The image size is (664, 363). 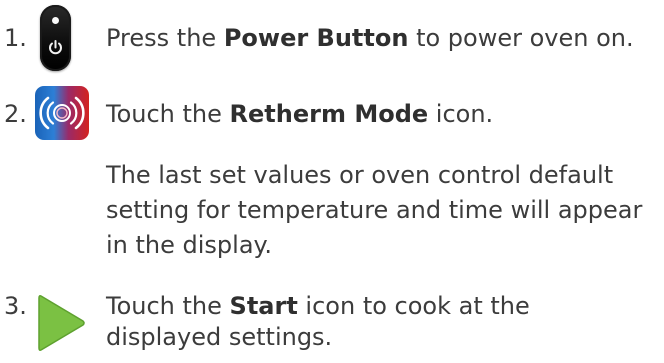 What do you see at coordinates (219, 337) in the screenshot?
I see `step-3-continuation: displayed settings.` at bounding box center [219, 337].